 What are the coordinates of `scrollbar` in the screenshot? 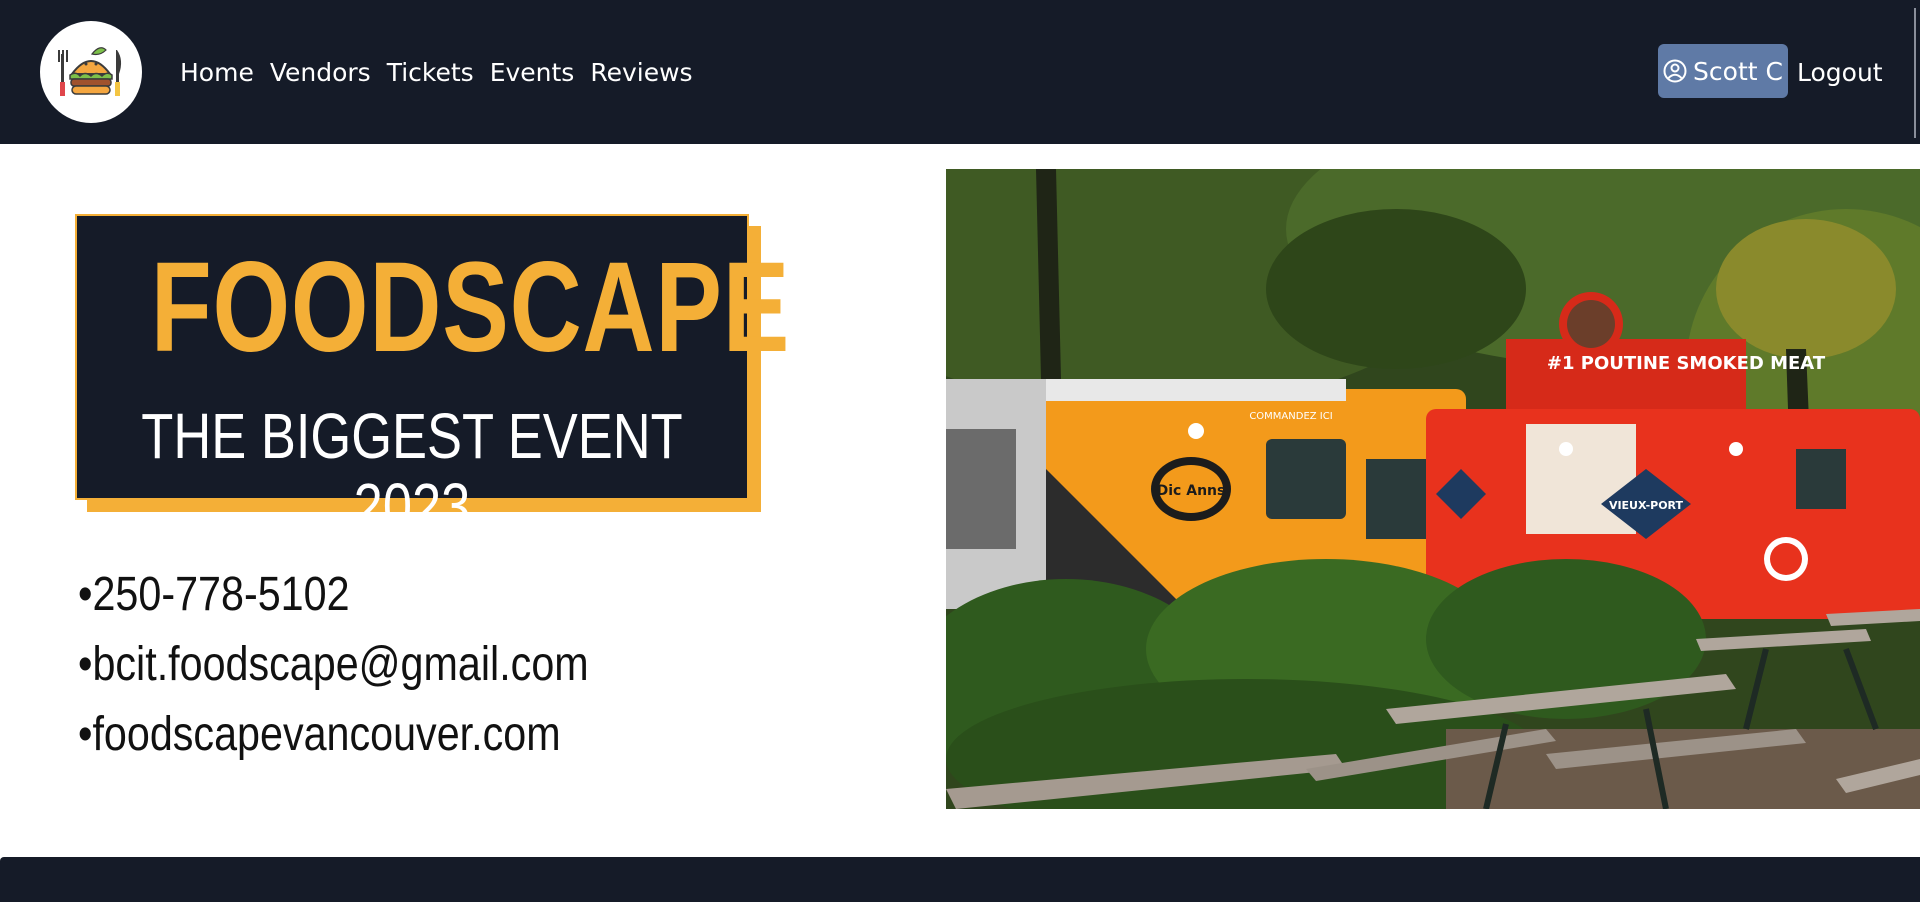 It's located at (1915, 73).